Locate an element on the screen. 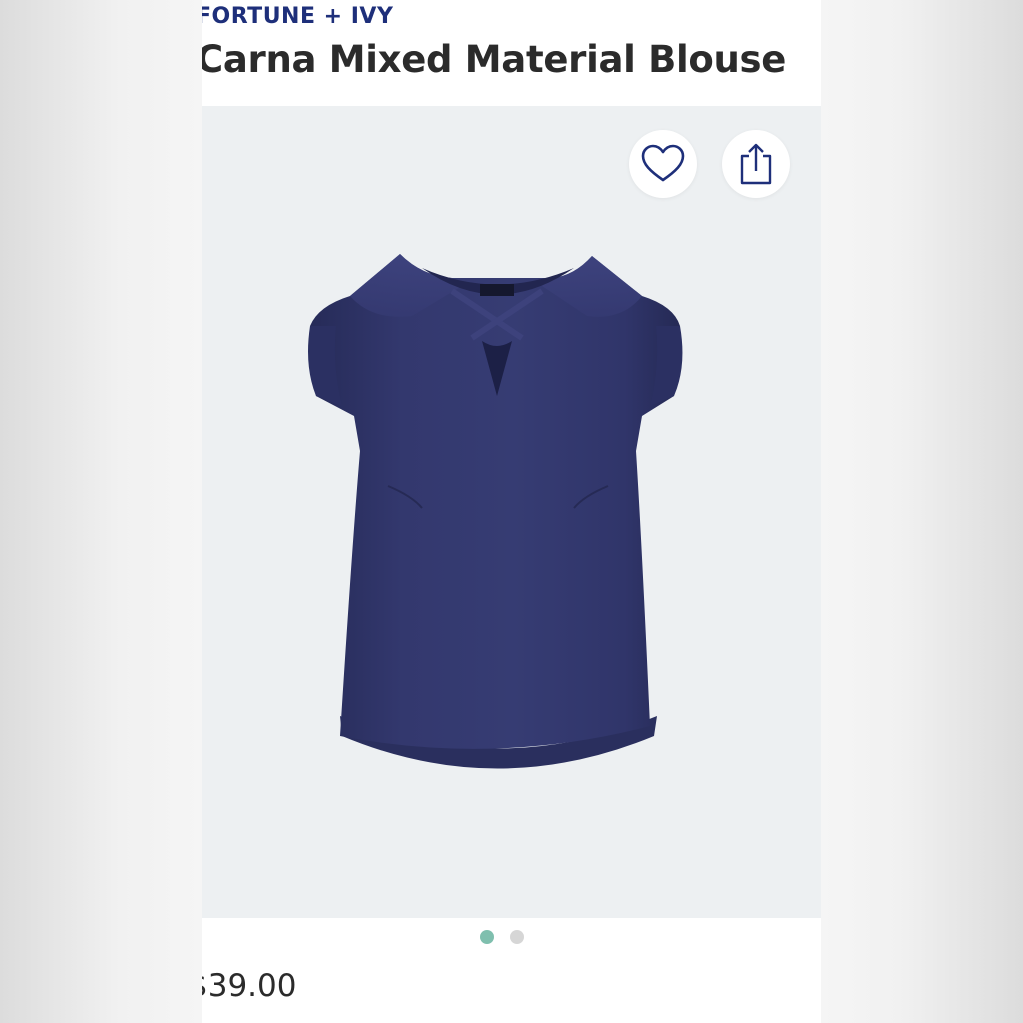 This screenshot has height=1023, width=1023. share-button is located at coordinates (756, 164).